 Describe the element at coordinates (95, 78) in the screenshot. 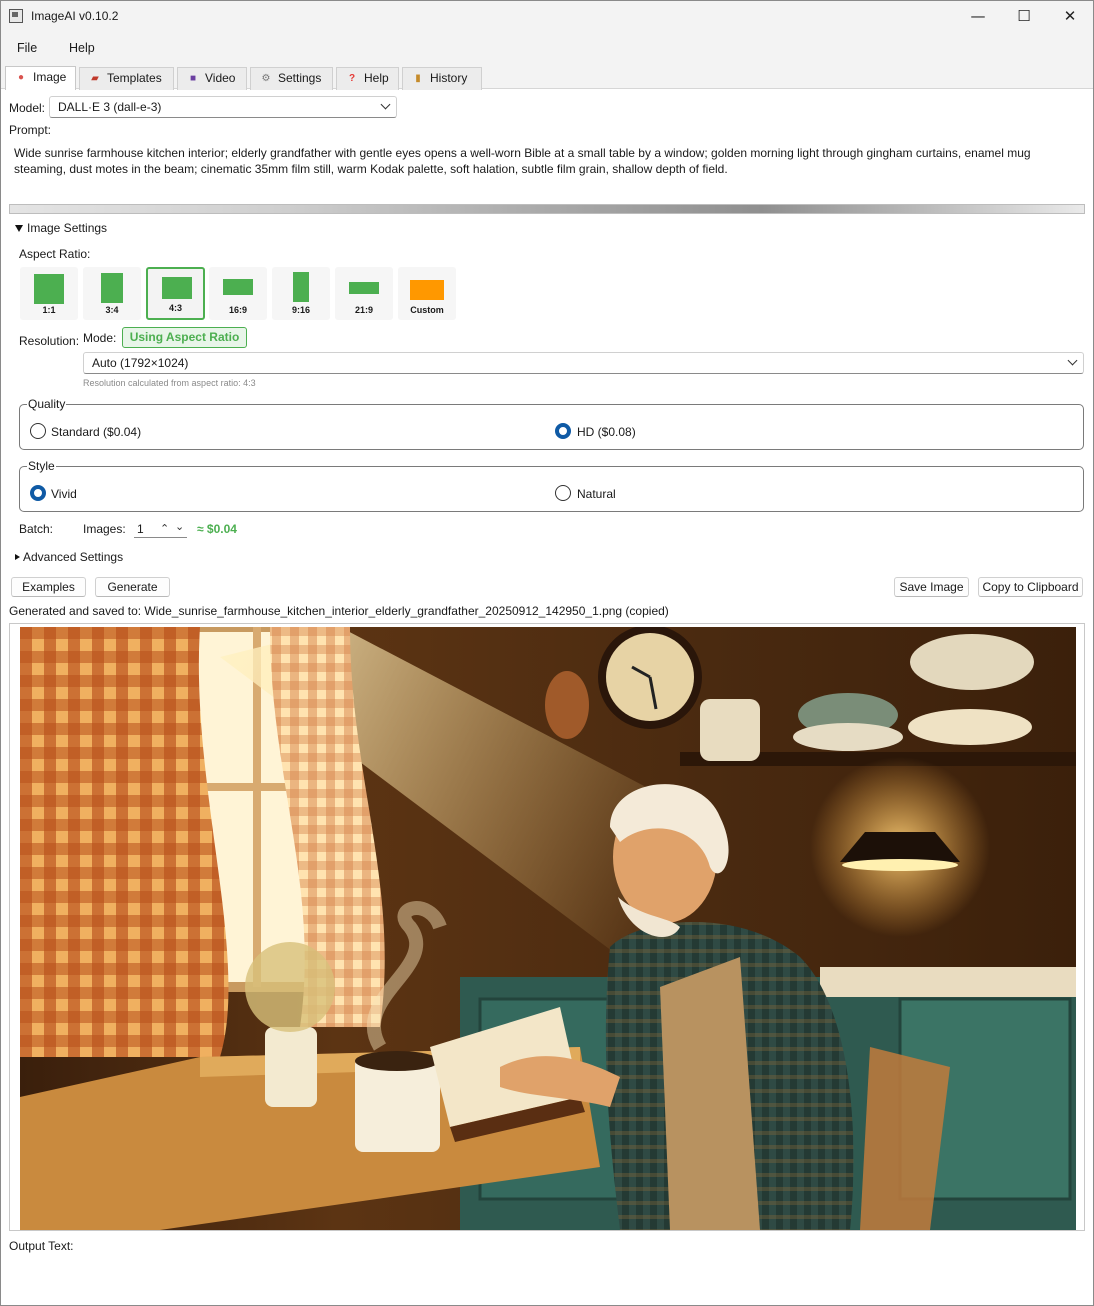

I see `book-icon: ▰` at that location.